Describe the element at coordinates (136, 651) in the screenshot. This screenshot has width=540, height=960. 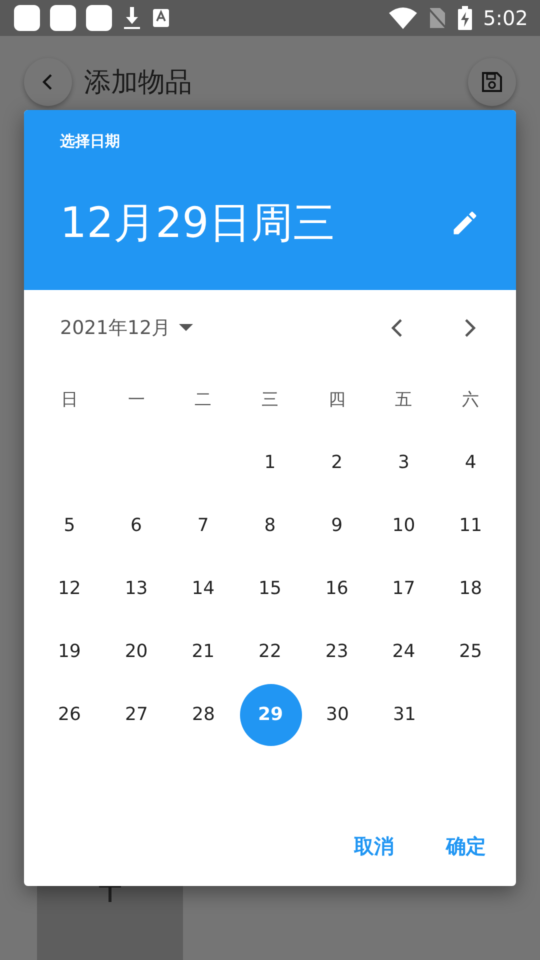
I see `calendar-day: 20` at that location.